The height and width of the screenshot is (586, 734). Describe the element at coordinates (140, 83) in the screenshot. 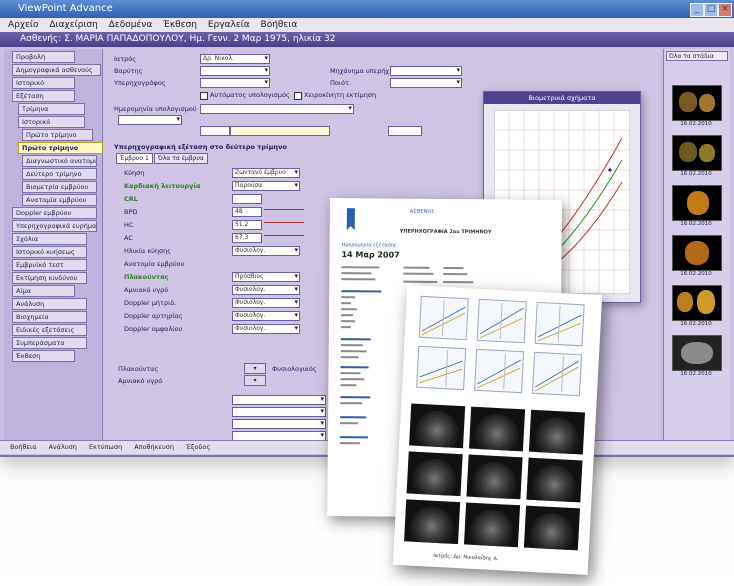

I see `field-label: Υπερηχογράφος` at that location.